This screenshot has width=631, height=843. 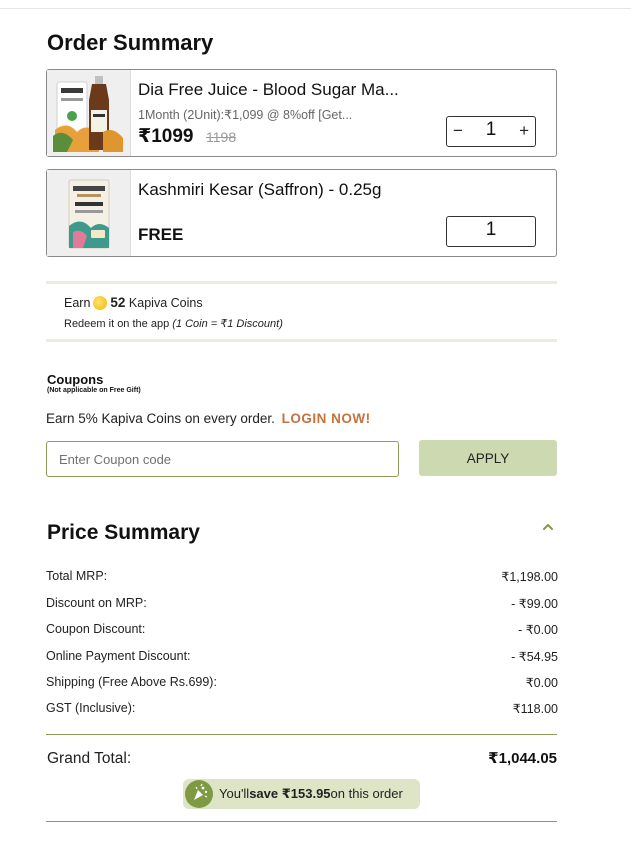 I want to click on top-divider, so click(x=315, y=8).